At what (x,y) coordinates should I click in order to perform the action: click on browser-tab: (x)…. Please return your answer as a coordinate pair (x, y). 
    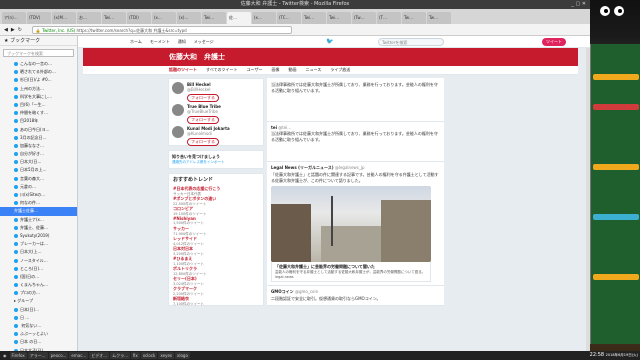
    Looking at the image, I should click on (189, 18).